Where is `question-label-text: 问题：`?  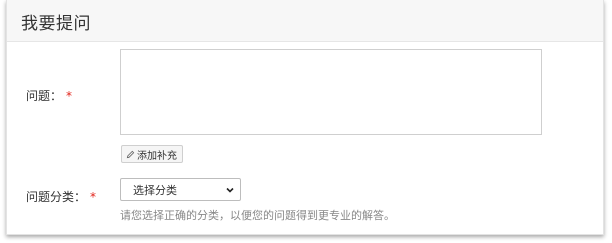
question-label-text: 问题： is located at coordinates (44, 96).